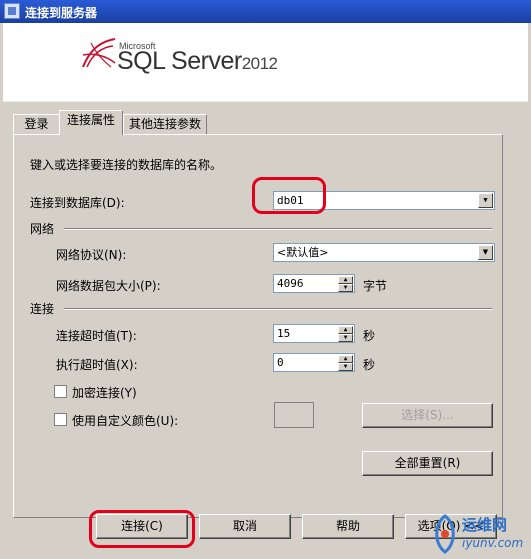  I want to click on packet-size-value: 4096, so click(290, 283).